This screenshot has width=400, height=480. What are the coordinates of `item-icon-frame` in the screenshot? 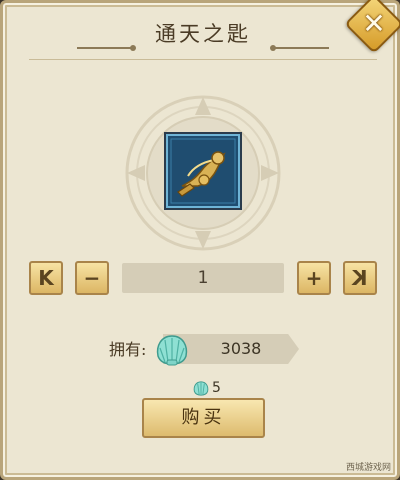 It's located at (203, 171).